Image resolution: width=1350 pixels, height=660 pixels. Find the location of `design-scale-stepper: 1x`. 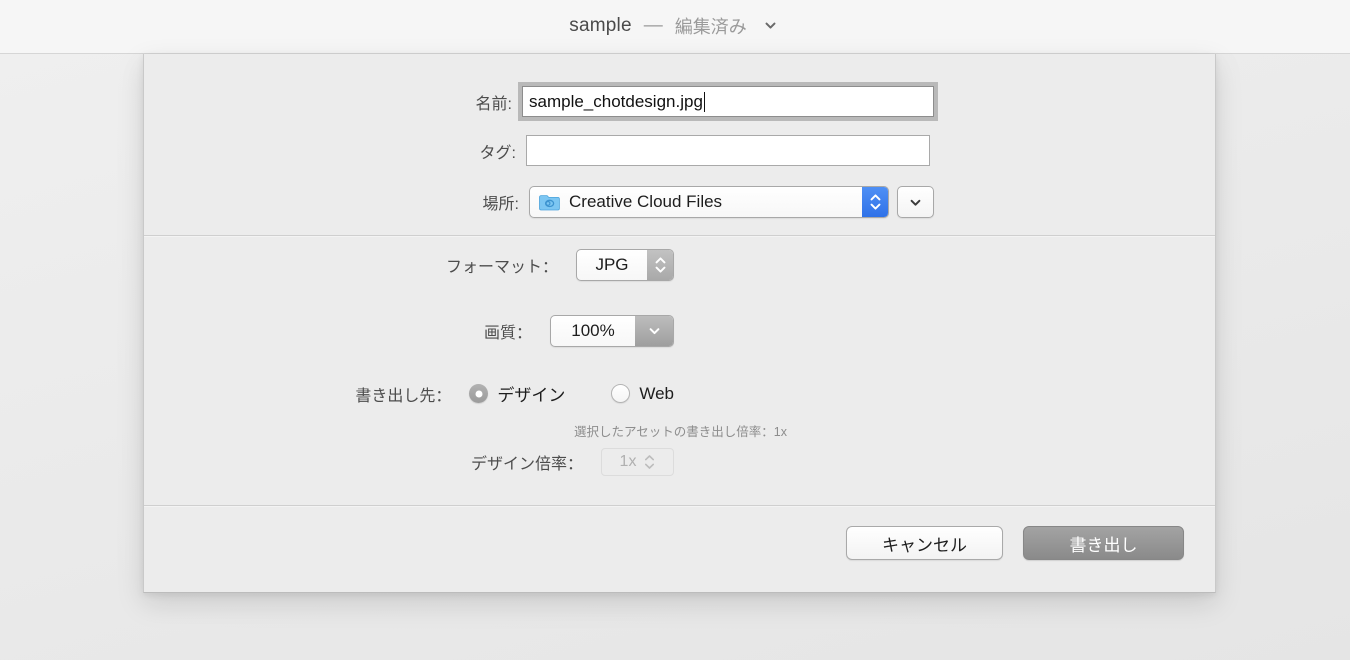

design-scale-stepper: 1x is located at coordinates (637, 462).